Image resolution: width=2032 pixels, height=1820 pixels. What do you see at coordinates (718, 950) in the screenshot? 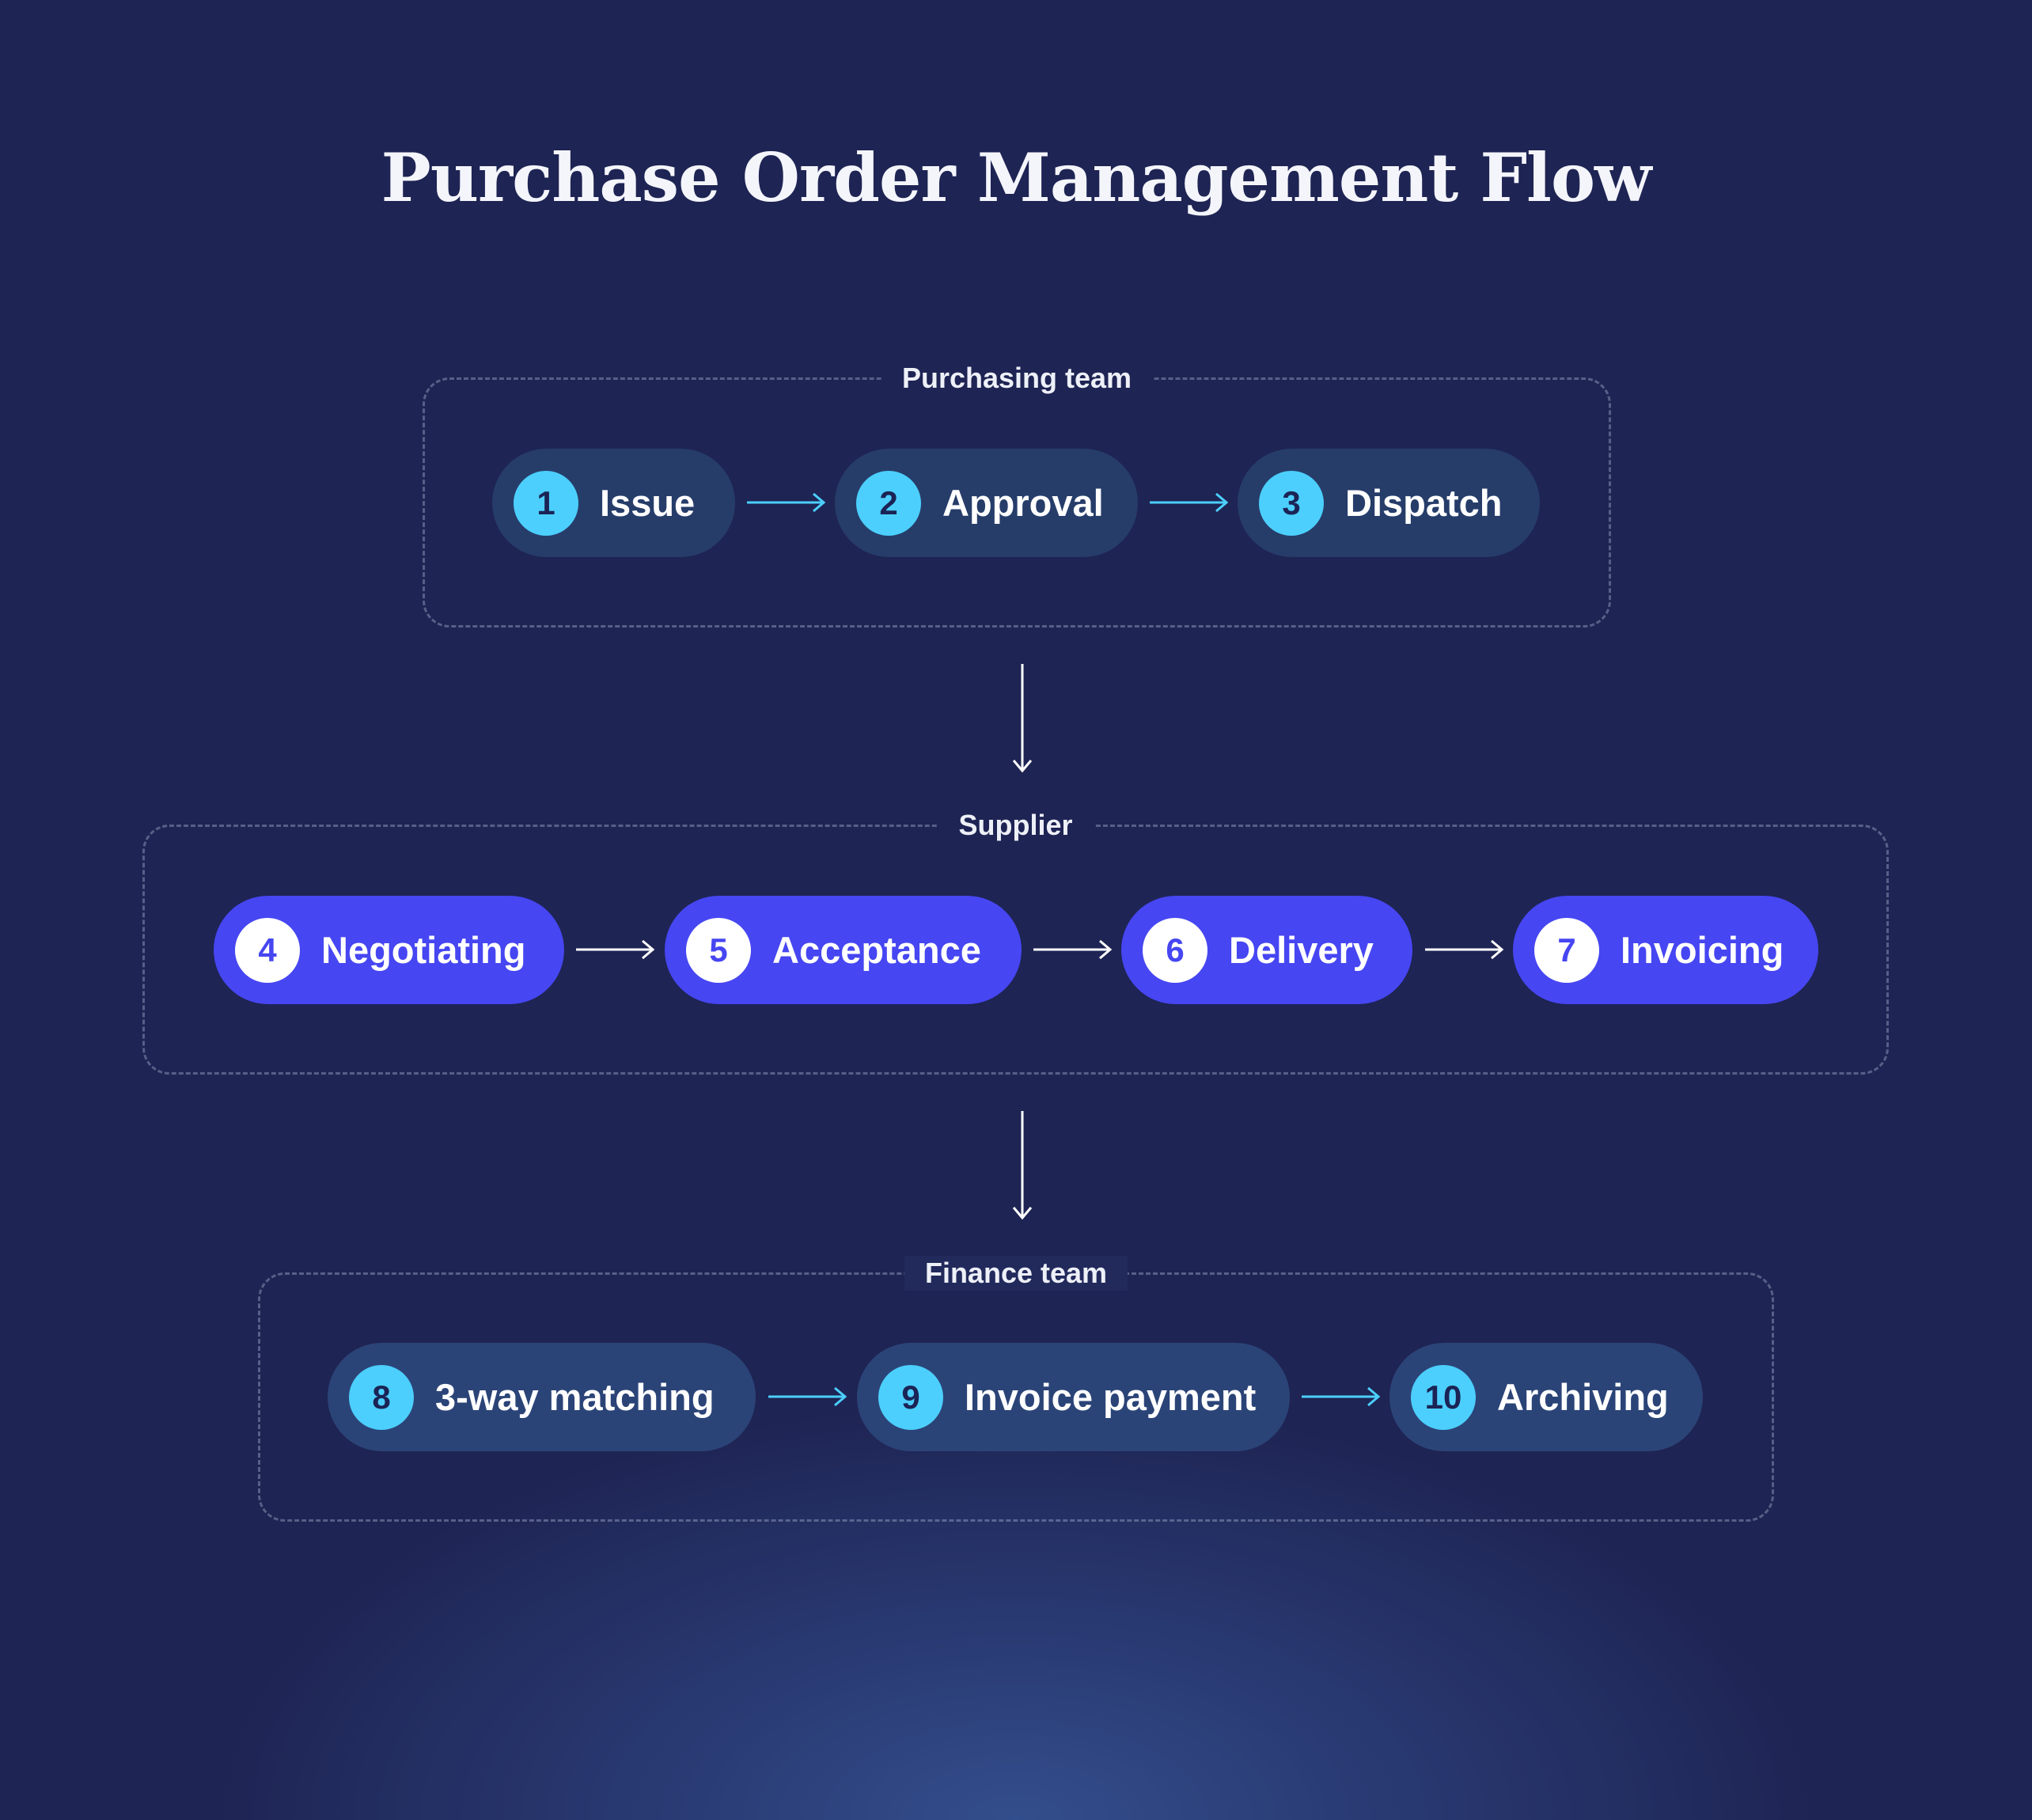
I see `step-number-badge: 5` at bounding box center [718, 950].